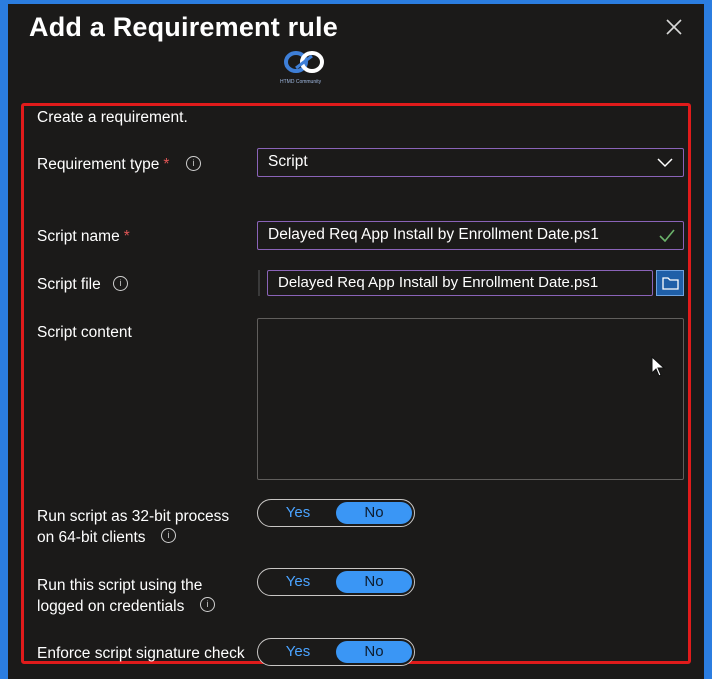  I want to click on run-32bit-no-option: No, so click(374, 513).